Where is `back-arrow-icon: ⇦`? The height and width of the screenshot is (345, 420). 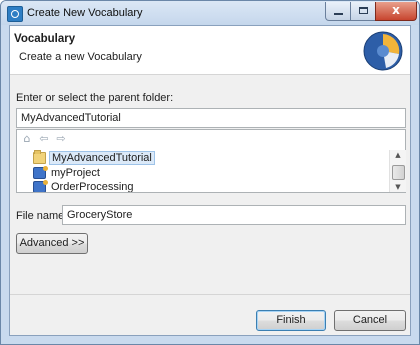 back-arrow-icon: ⇦ is located at coordinates (44, 139).